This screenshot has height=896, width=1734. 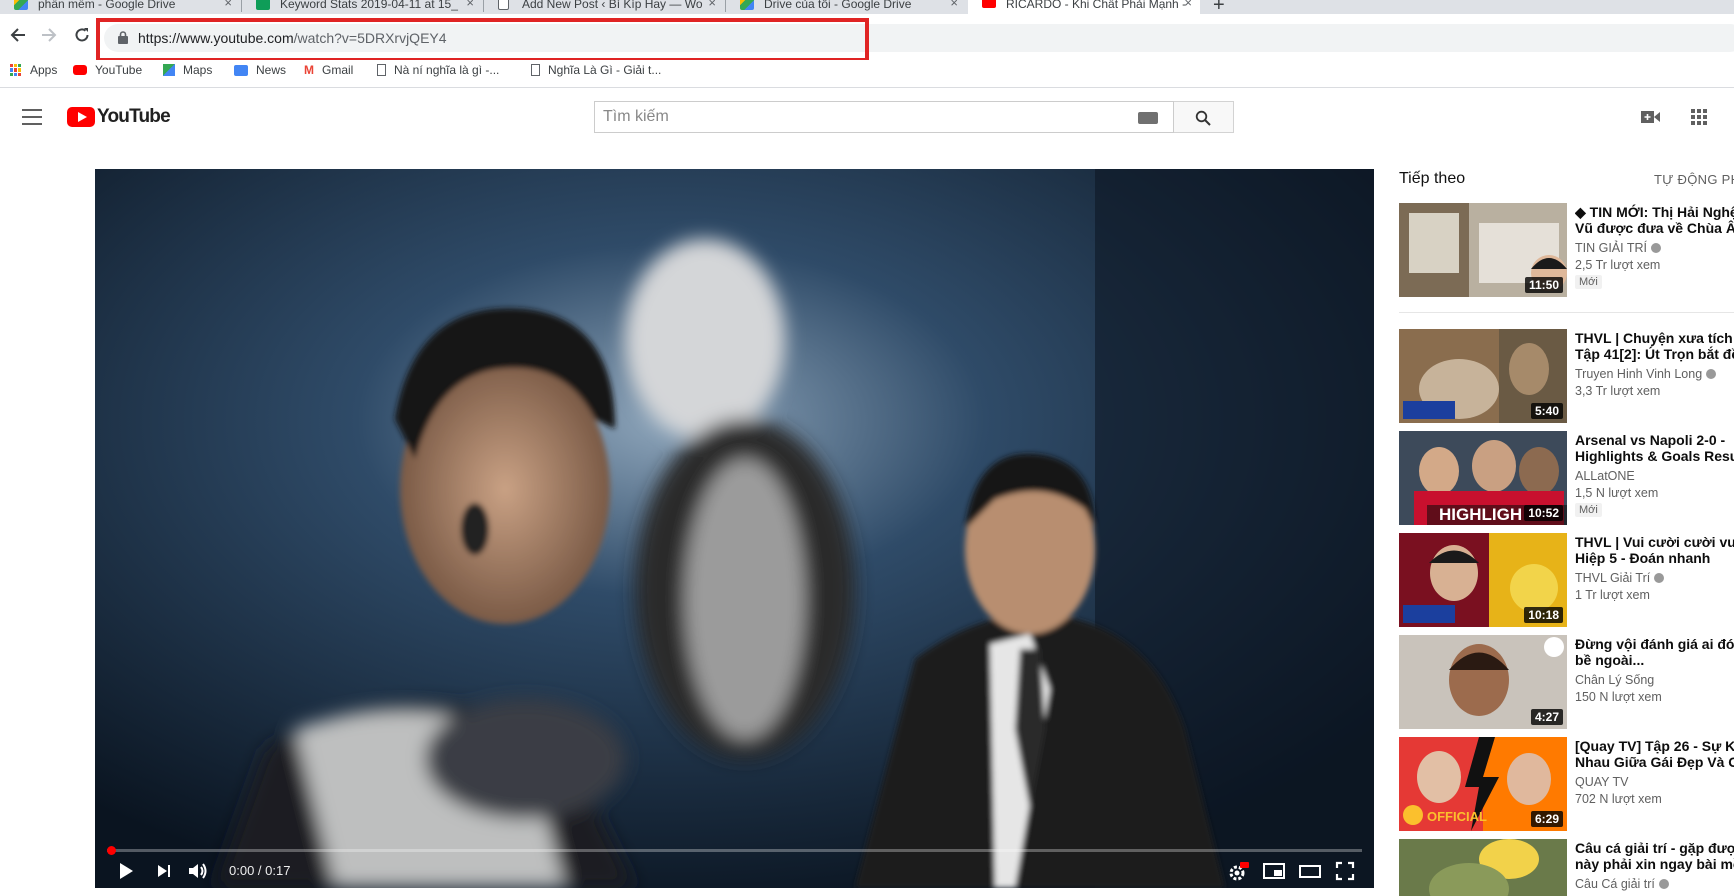 What do you see at coordinates (1457, 816) in the screenshot?
I see `thumbnail-text: OFFICIAL` at bounding box center [1457, 816].